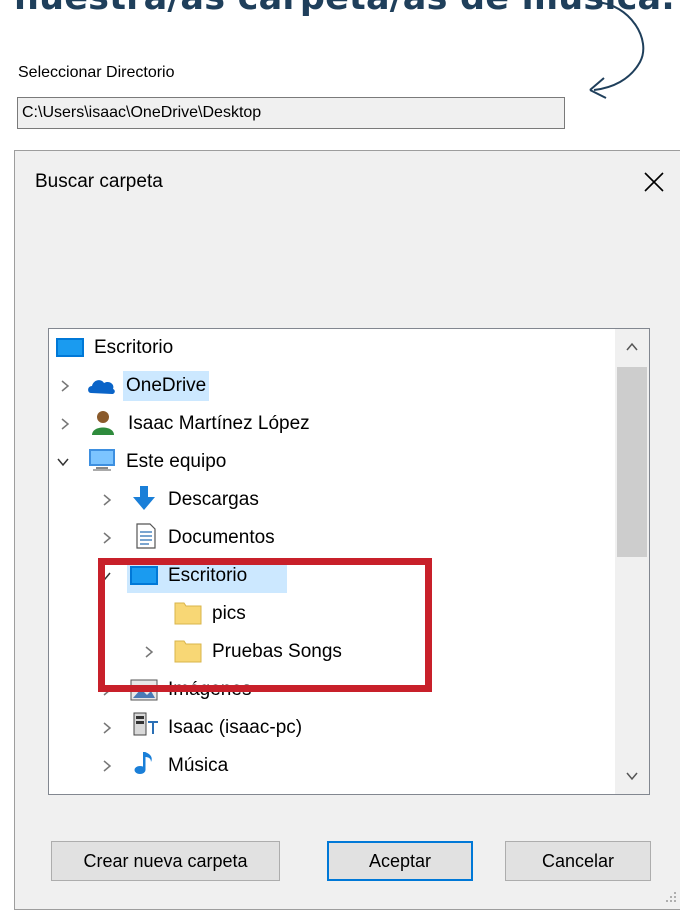 This screenshot has width=680, height=910. What do you see at coordinates (198, 765) in the screenshot?
I see `tree-item-label: Música` at bounding box center [198, 765].